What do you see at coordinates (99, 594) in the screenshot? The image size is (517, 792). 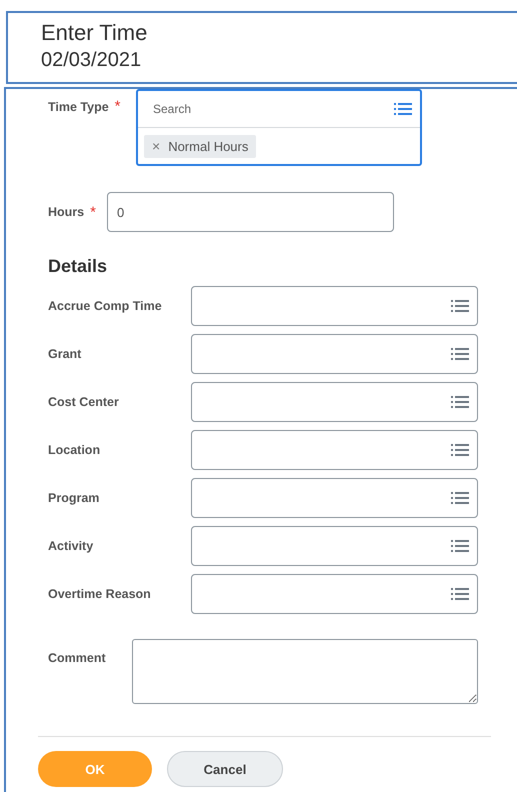 I see `field-label: Overtime Reason` at bounding box center [99, 594].